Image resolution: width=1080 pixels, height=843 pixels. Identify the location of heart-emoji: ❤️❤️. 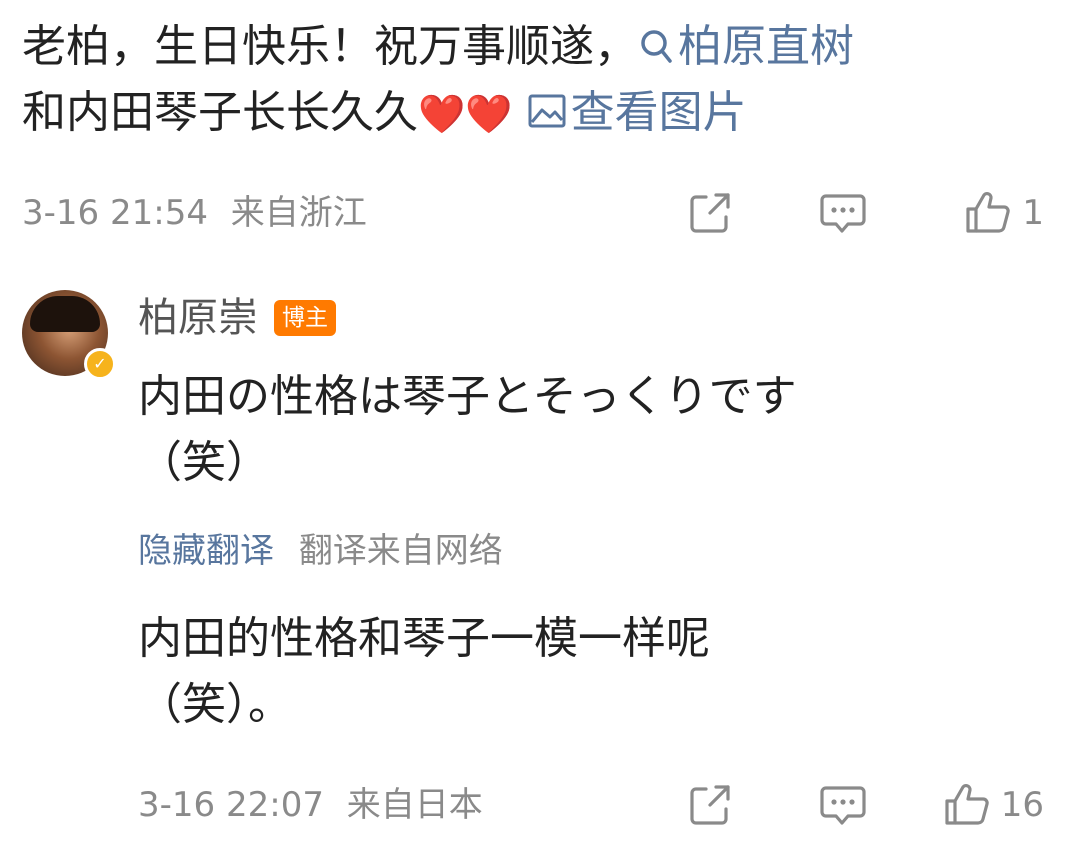
(465, 114).